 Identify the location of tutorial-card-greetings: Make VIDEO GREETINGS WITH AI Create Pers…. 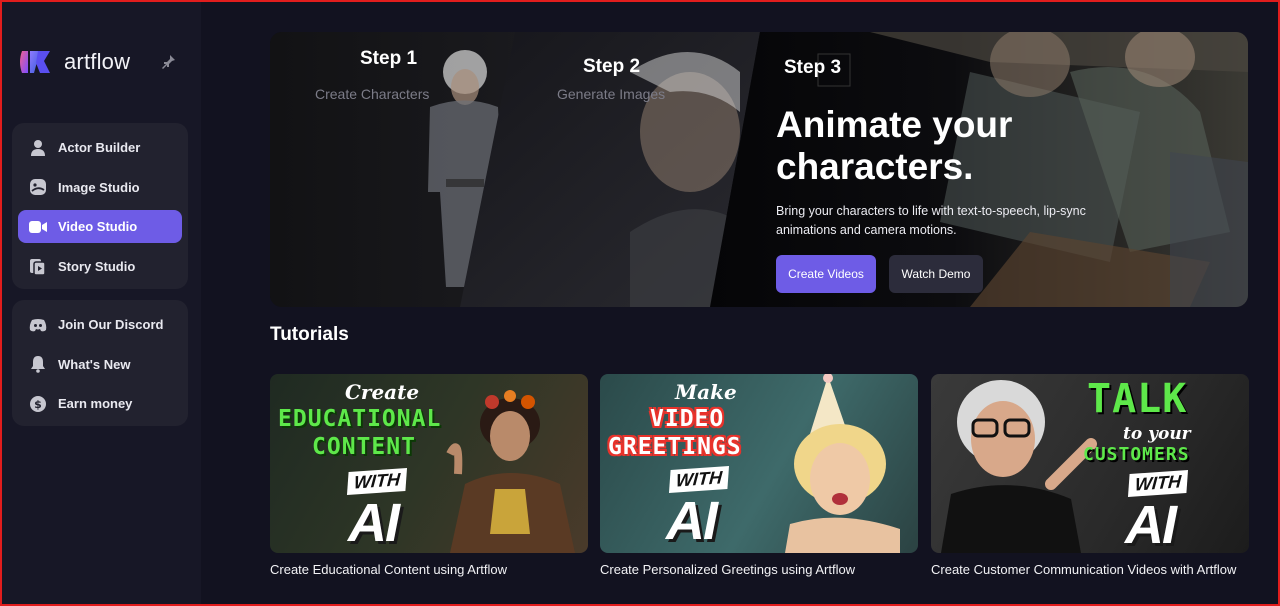
(759, 475).